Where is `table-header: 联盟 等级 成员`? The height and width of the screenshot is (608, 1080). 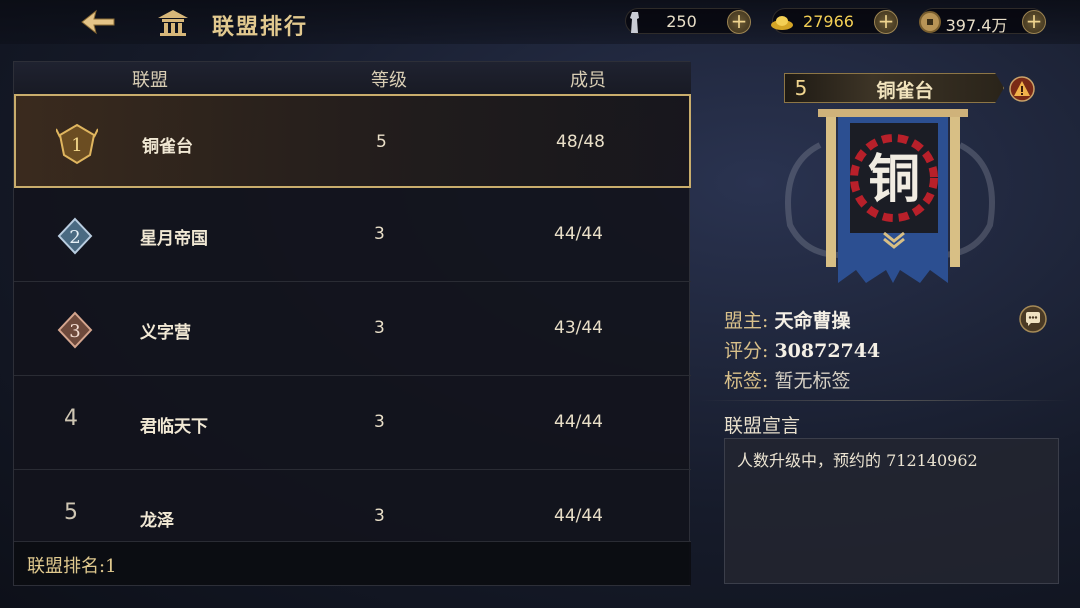
table-header: 联盟 等级 成员 is located at coordinates (352, 78).